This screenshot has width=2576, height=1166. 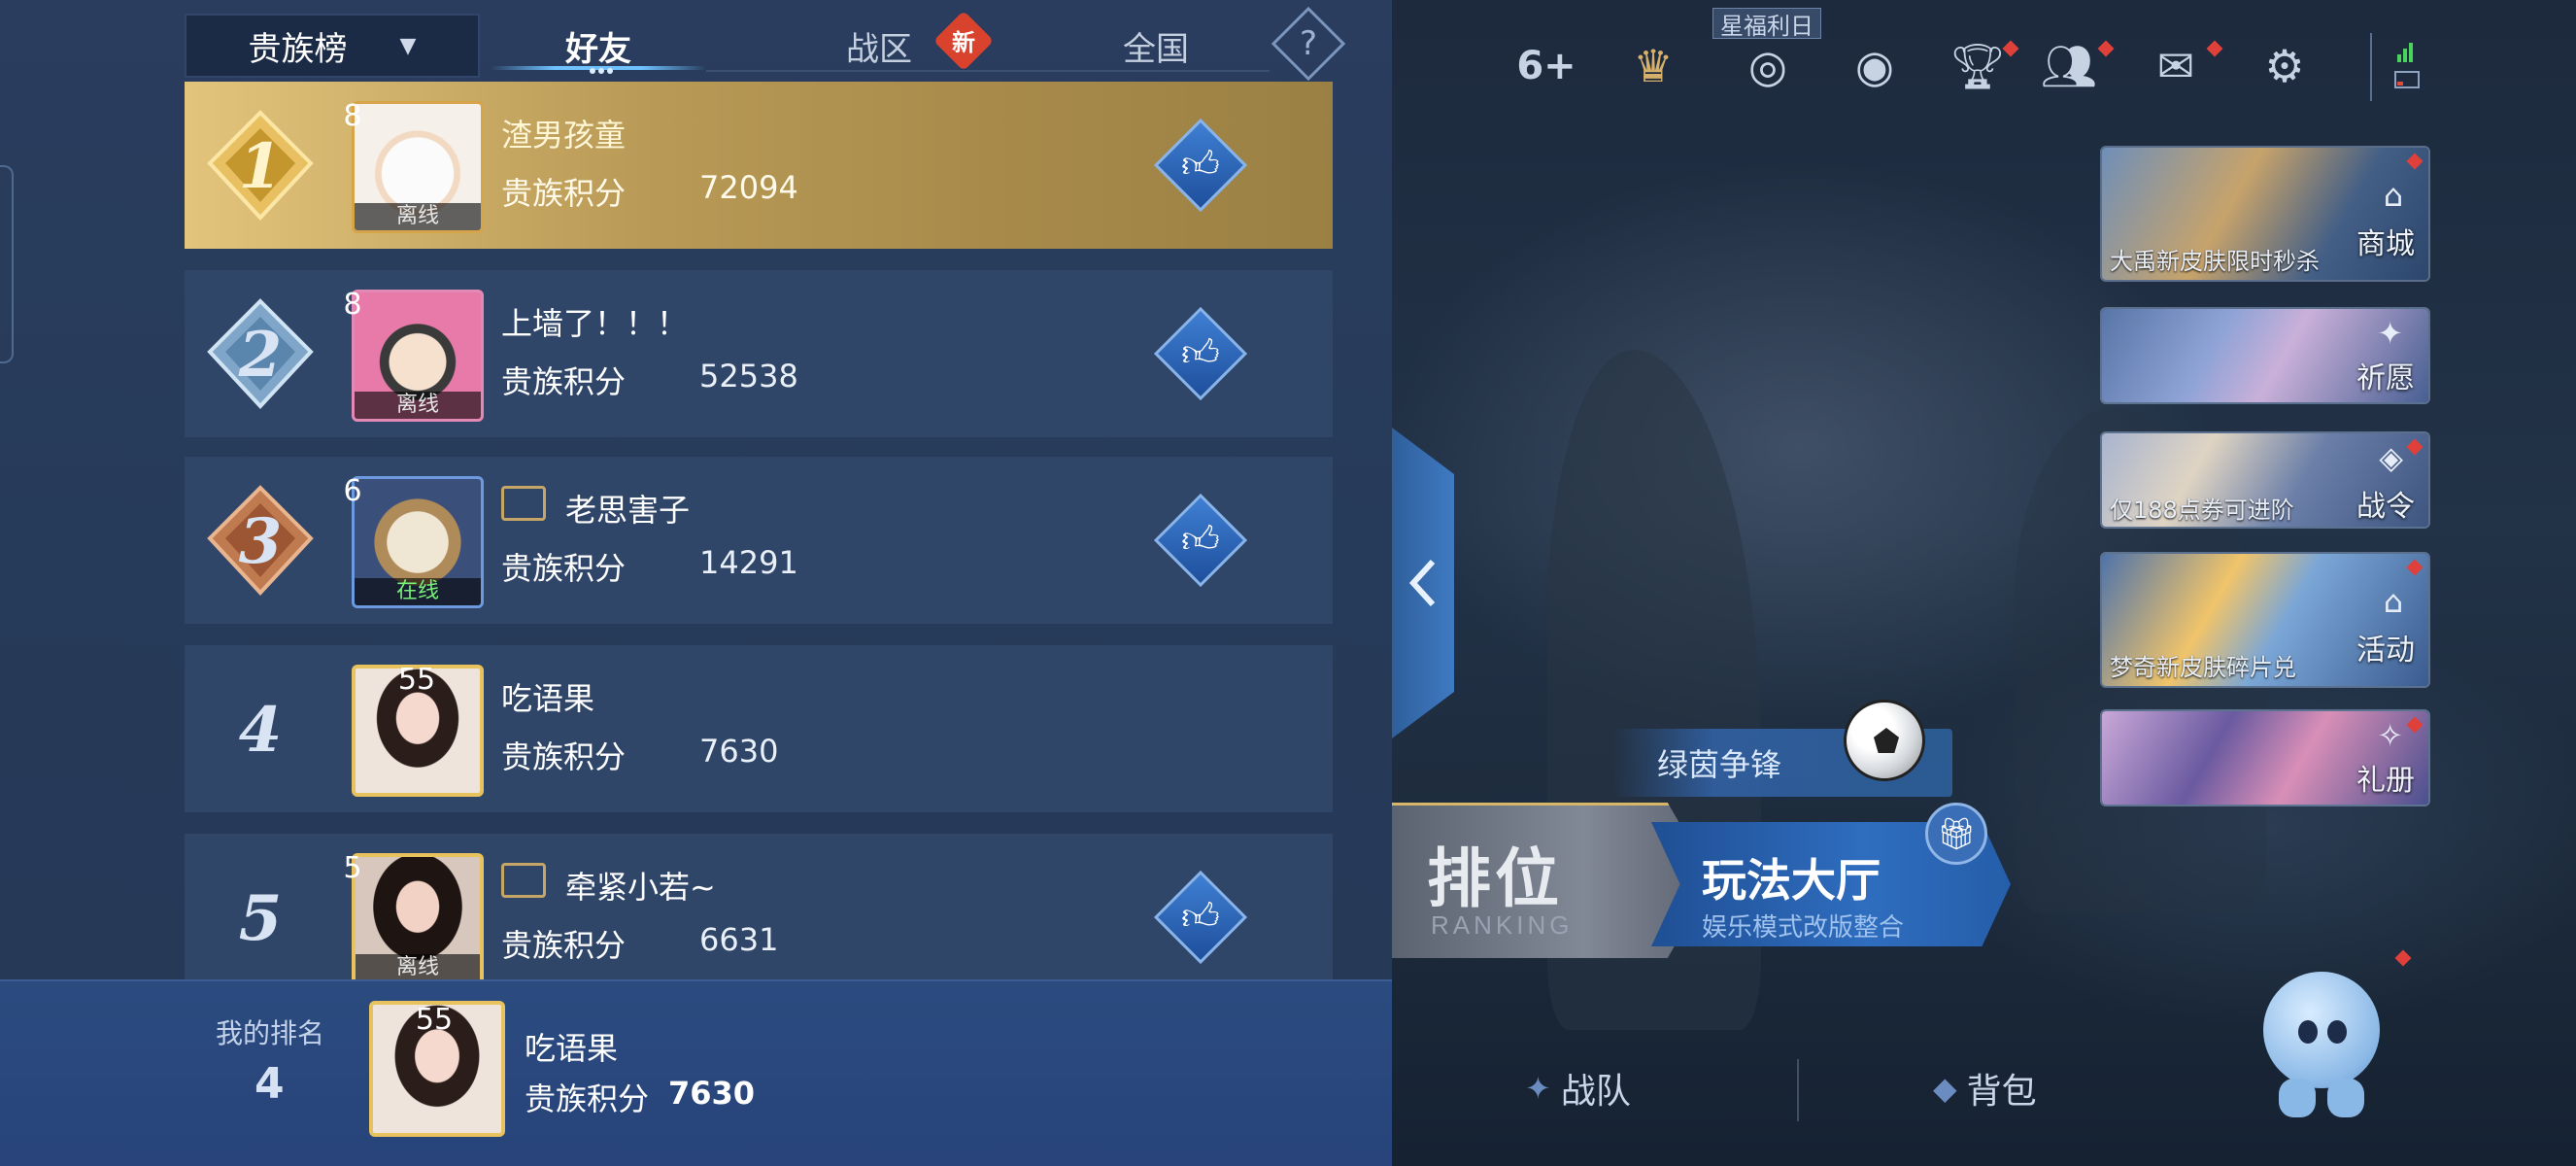 I want to click on leaderboard-row: 3 在线 6 老思害子 贵族积分 14291 👍︎, so click(x=759, y=540).